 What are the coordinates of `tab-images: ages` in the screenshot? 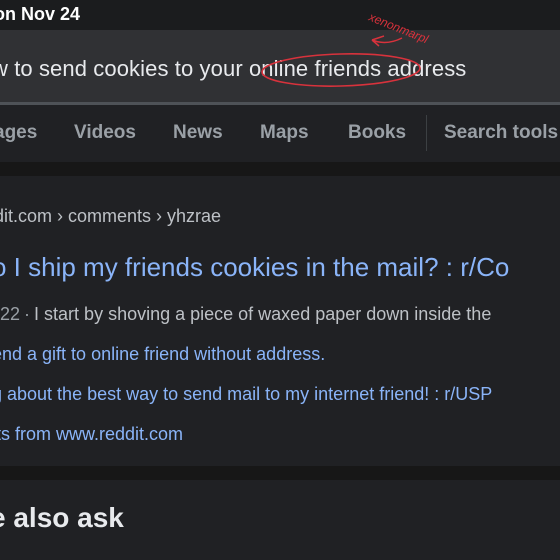 It's located at (18, 133).